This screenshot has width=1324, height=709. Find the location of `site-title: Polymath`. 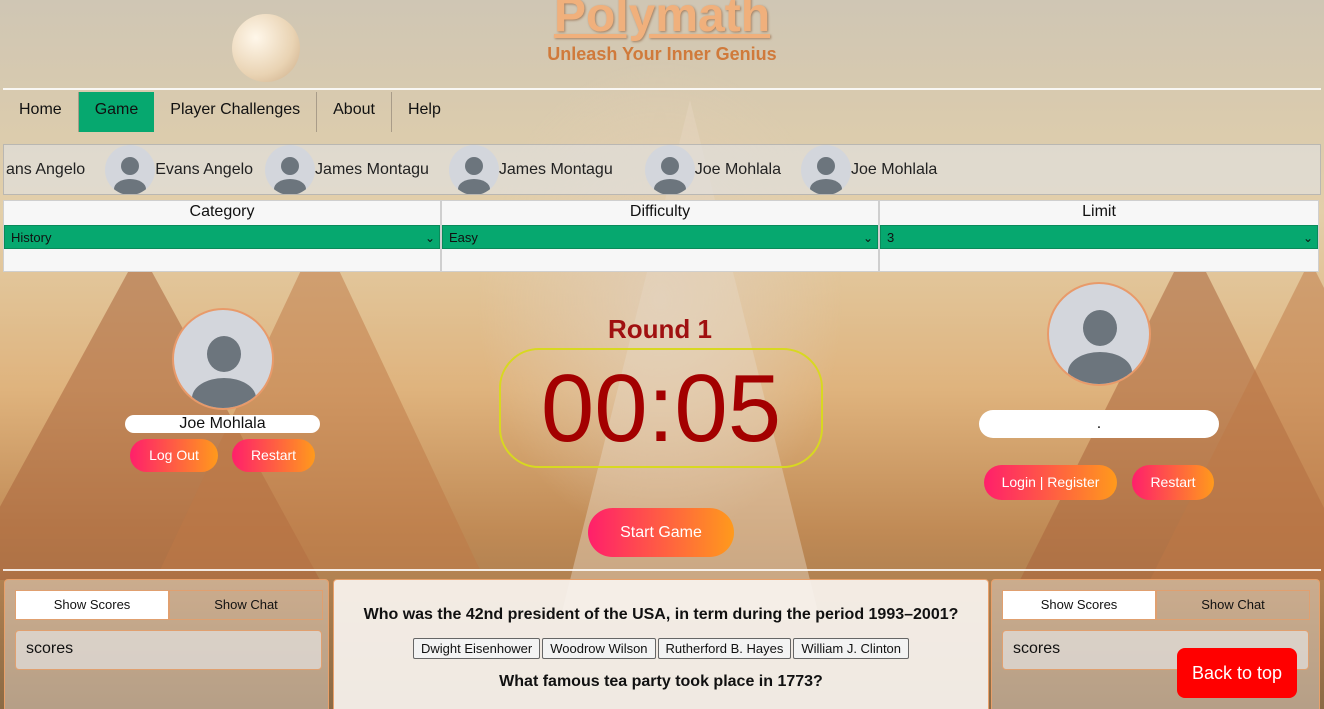

site-title: Polymath is located at coordinates (662, 20).